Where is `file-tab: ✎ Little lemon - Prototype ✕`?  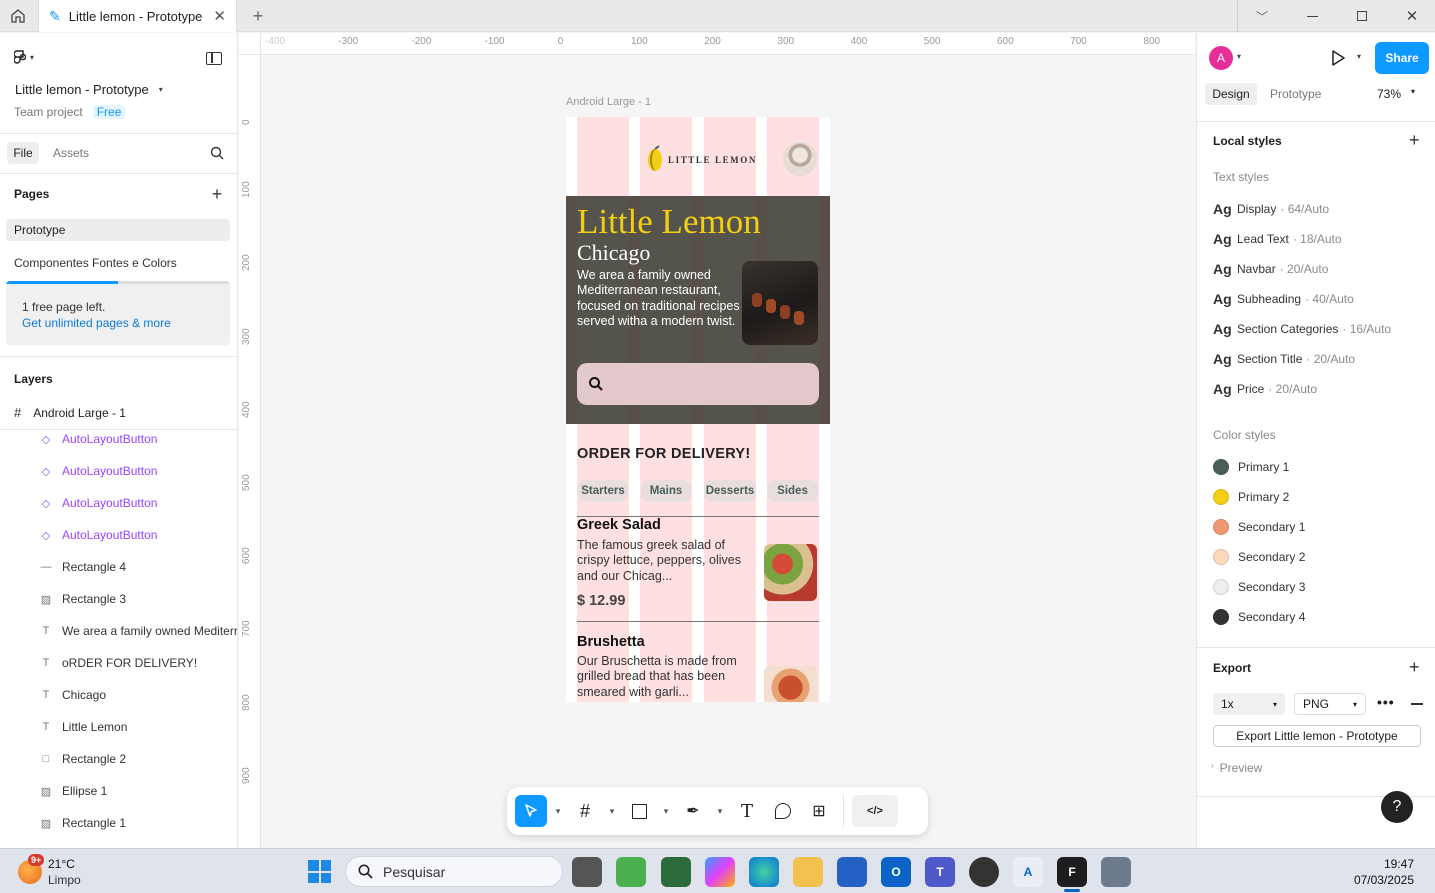 file-tab: ✎ Little lemon - Prototype ✕ is located at coordinates (137, 16).